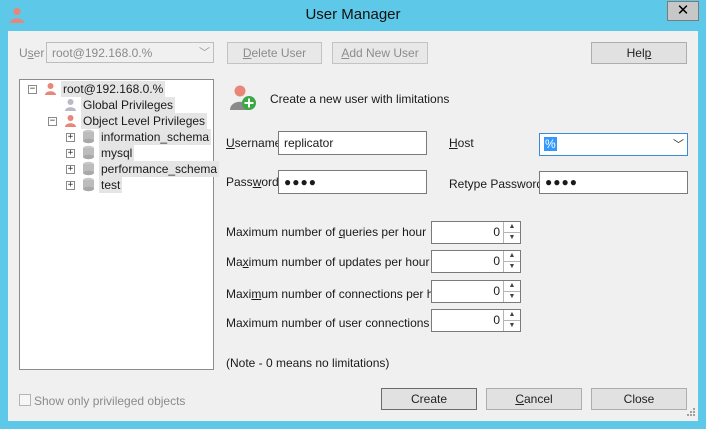 This screenshot has width=706, height=429. I want to click on create-button: Create, so click(429, 399).